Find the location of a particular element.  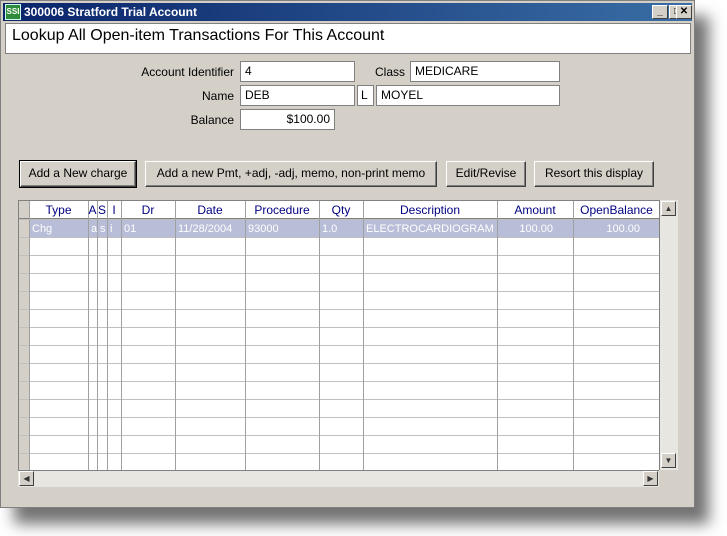

column-header-description: Description is located at coordinates (430, 210).